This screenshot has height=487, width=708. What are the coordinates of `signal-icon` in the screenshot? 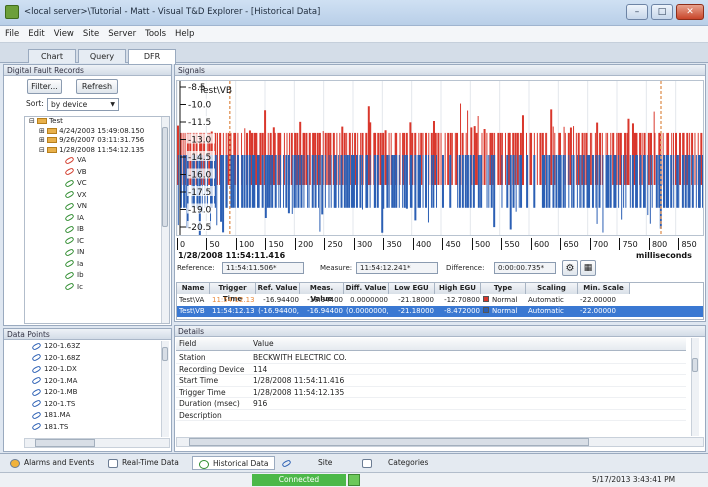 It's located at (69, 160).